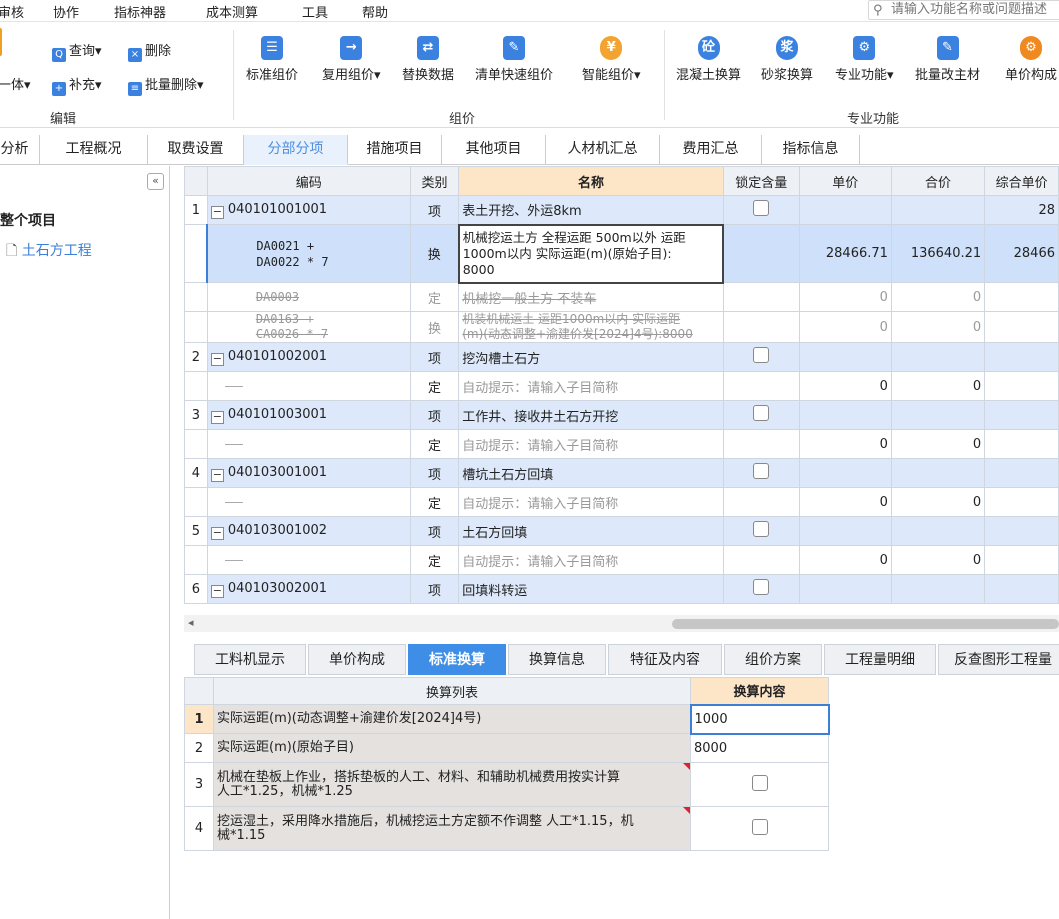 The height and width of the screenshot is (919, 1059). What do you see at coordinates (351, 59) in the screenshot?
I see `reuse-pricing-button: → 复用组价▾` at bounding box center [351, 59].